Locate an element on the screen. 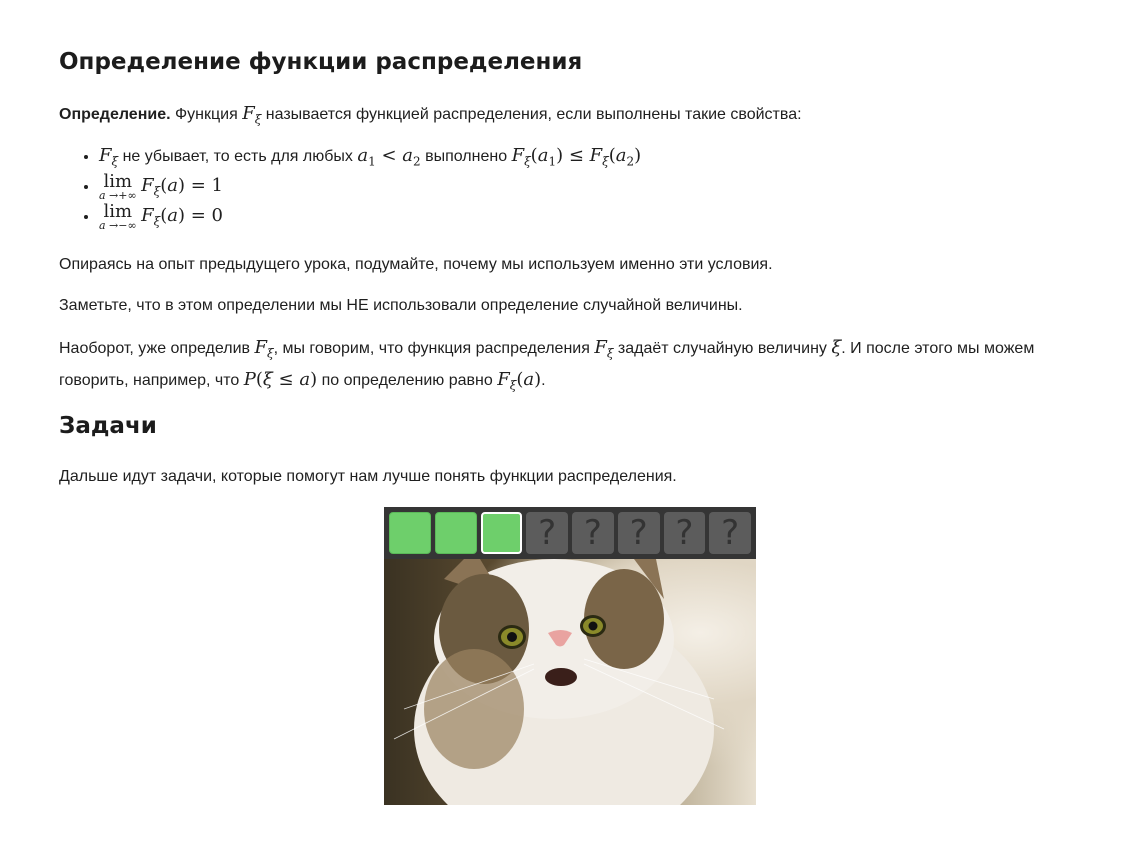  task-tile-8: ? is located at coordinates (730, 533).